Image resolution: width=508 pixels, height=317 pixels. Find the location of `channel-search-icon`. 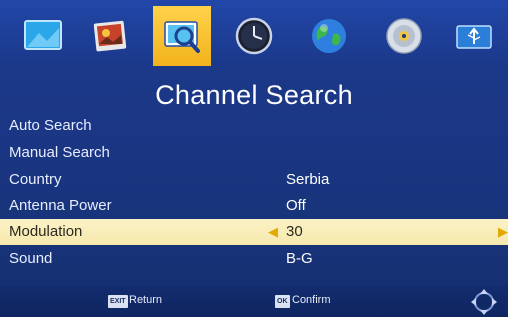

channel-search-icon is located at coordinates (182, 37).